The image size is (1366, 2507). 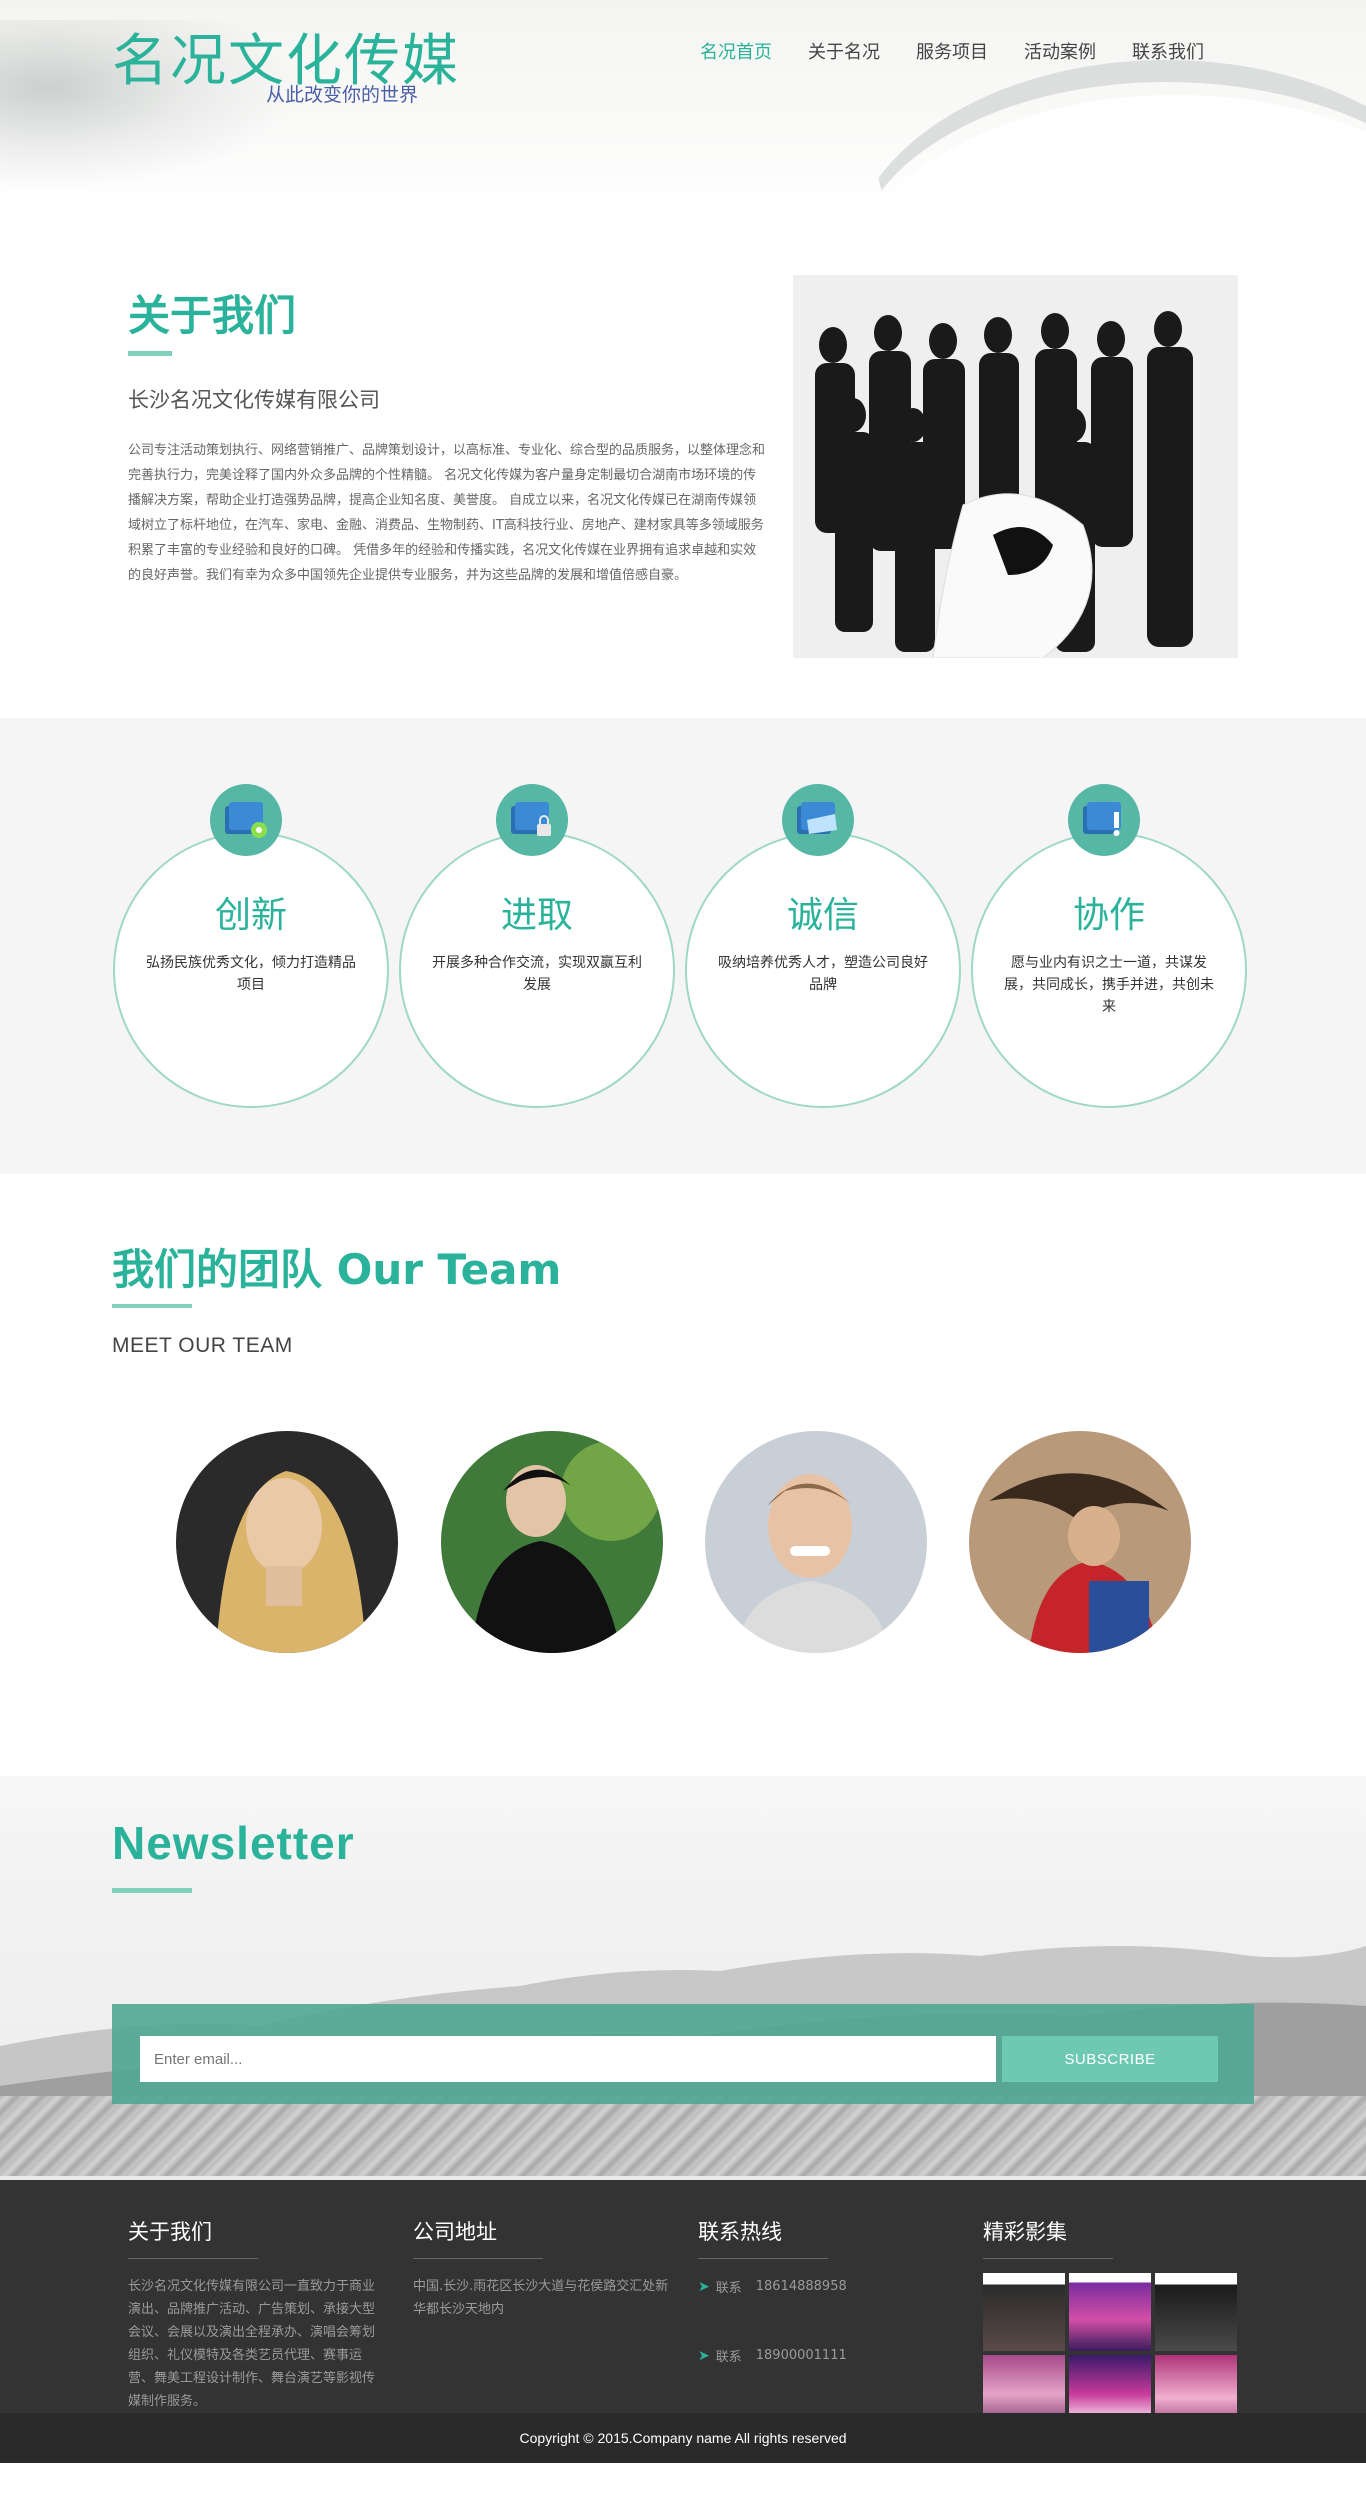 I want to click on footer-hotline-title: 联系热线, so click(x=740, y=2232).